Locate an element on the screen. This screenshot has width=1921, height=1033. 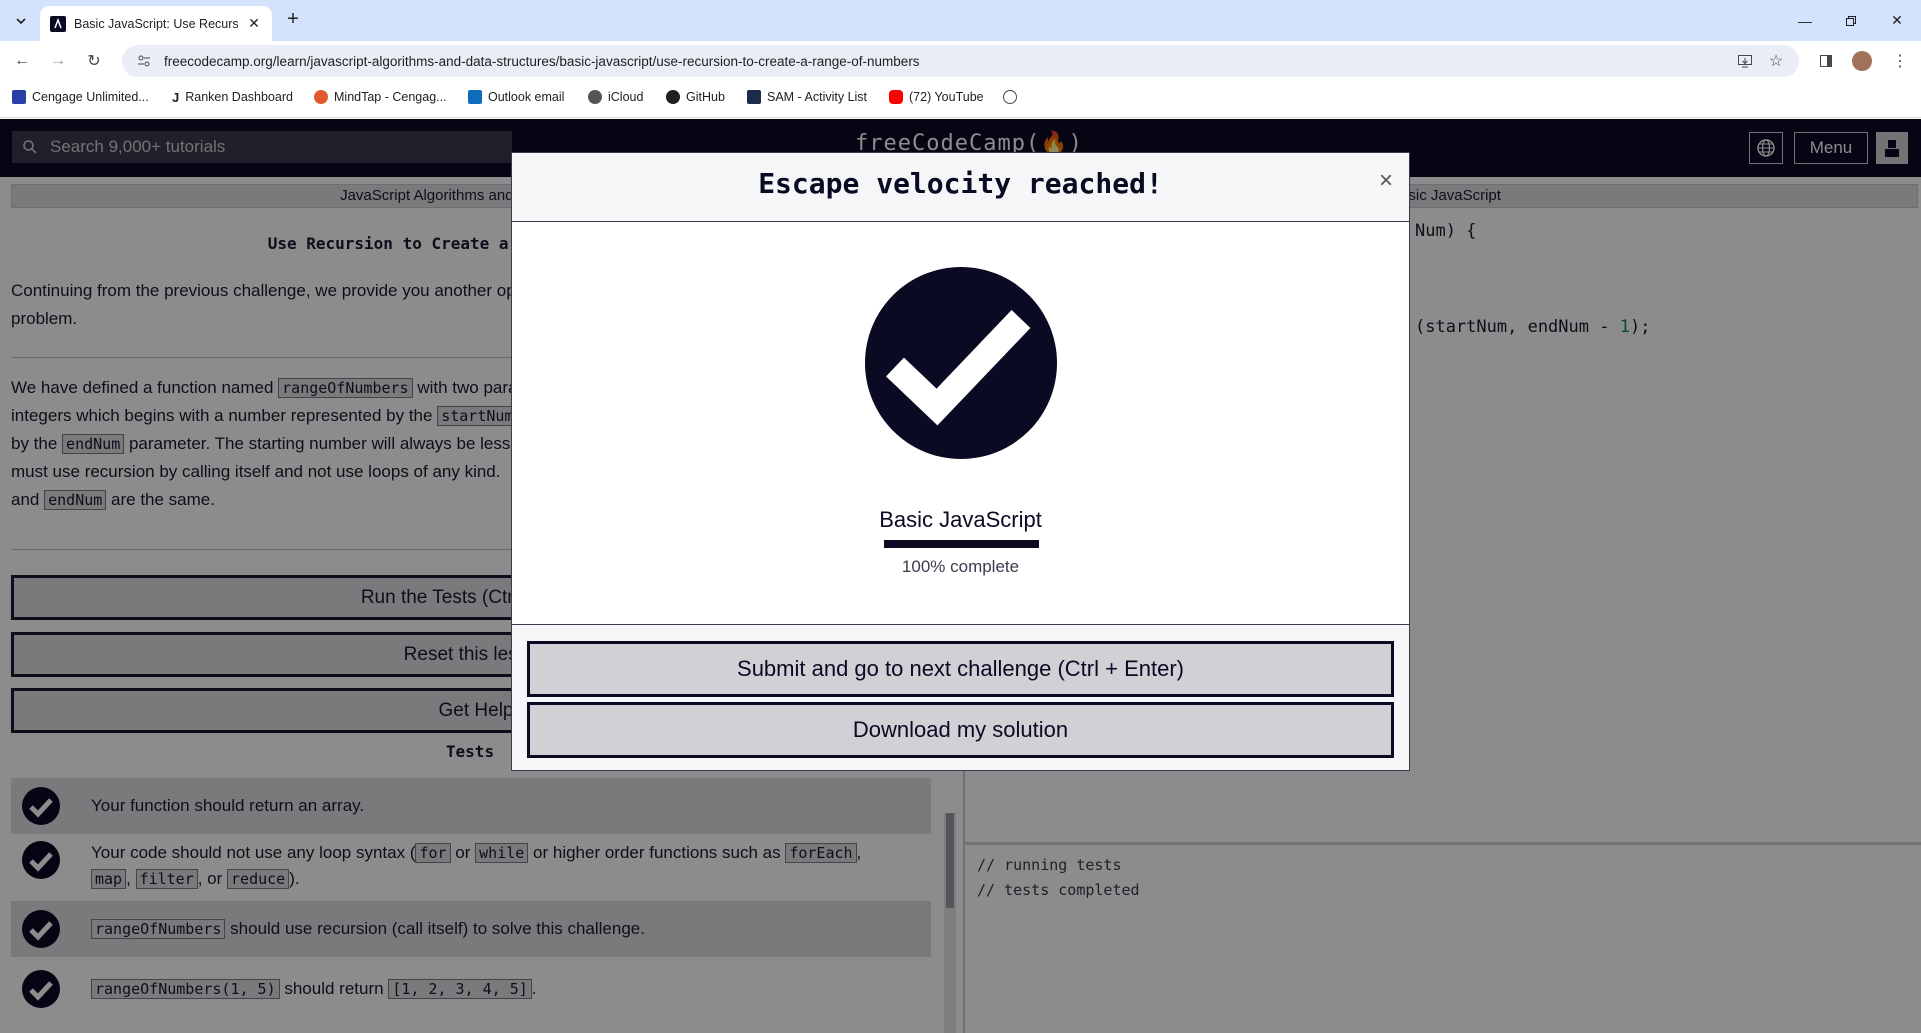
apple-icon is located at coordinates (595, 97).